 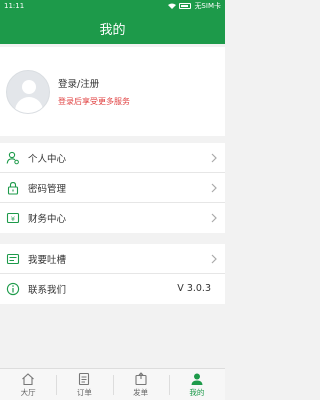 What do you see at coordinates (84, 392) in the screenshot?
I see `tab-label: 订单` at bounding box center [84, 392].